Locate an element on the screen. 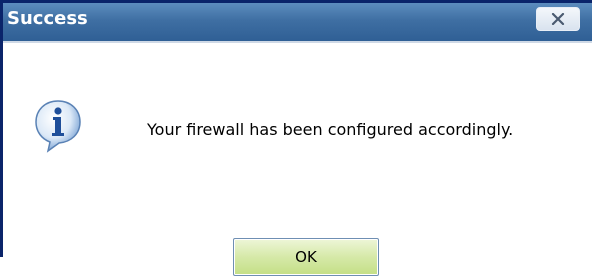  ok-button: OK is located at coordinates (306, 257).